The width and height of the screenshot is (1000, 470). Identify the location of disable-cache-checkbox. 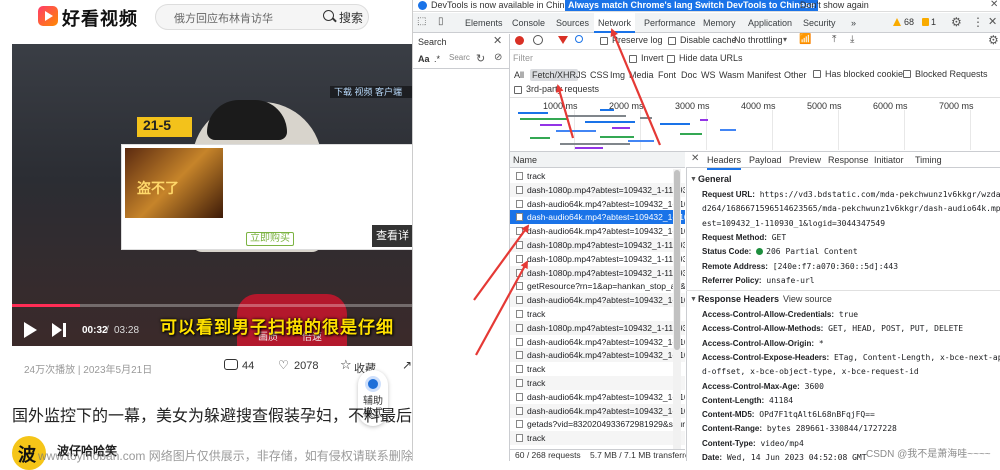
(672, 41).